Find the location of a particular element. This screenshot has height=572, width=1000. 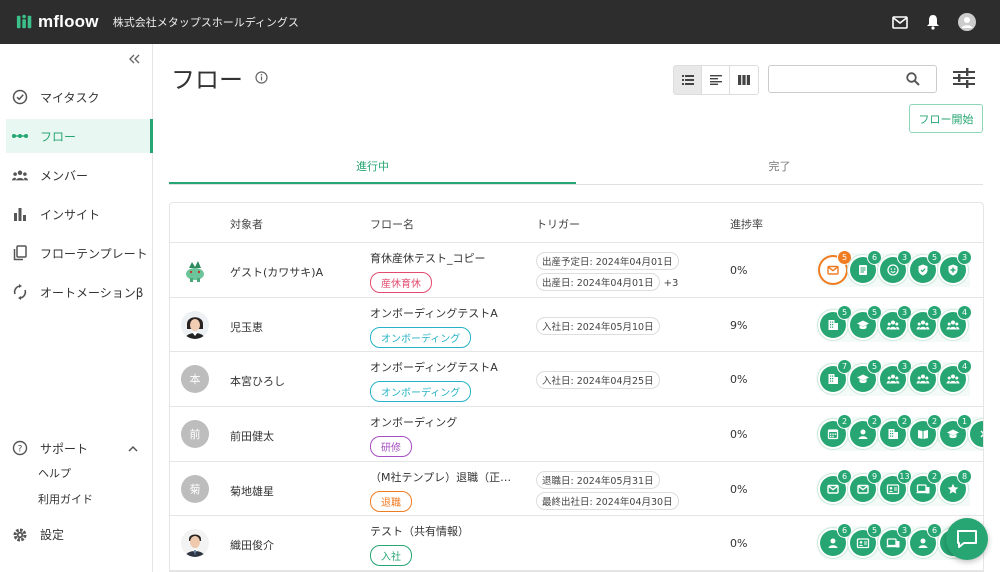

sidebar-item-template: フローテンプレート is located at coordinates (76, 253).